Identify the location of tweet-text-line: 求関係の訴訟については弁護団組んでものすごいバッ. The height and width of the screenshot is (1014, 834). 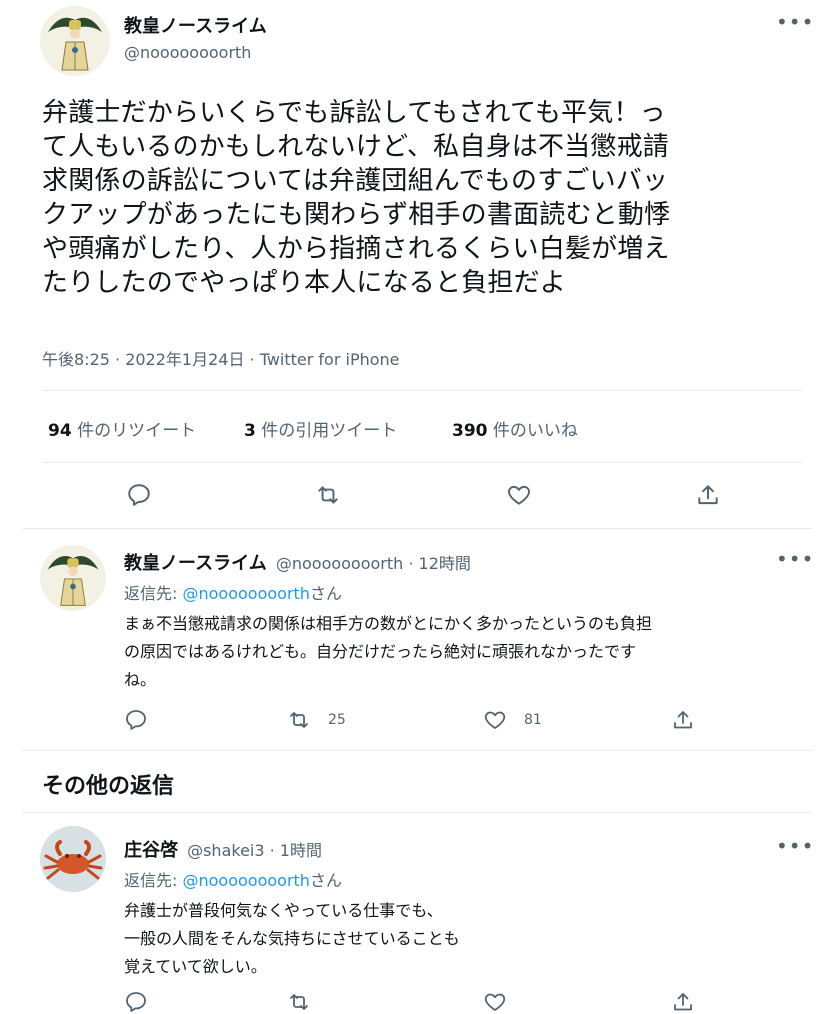
(355, 181).